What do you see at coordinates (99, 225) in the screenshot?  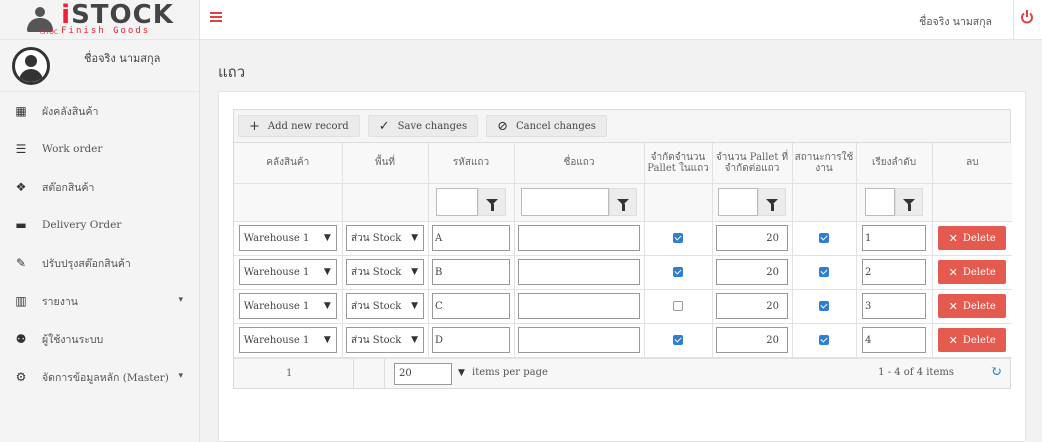 I see `sidebar-item-3: ▬ Delivery Order` at bounding box center [99, 225].